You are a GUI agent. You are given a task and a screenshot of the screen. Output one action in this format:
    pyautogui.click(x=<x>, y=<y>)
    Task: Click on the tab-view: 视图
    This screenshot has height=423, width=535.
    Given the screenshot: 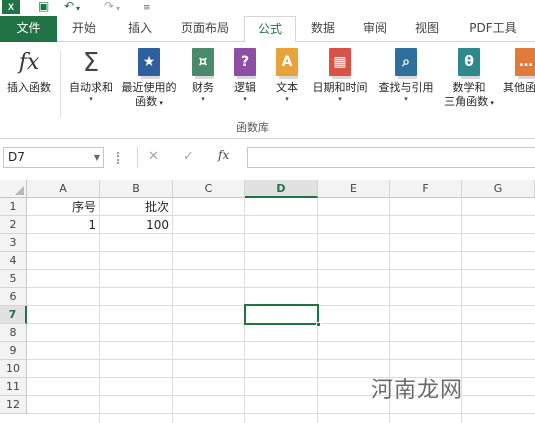 What is the action you would take?
    pyautogui.click(x=427, y=29)
    